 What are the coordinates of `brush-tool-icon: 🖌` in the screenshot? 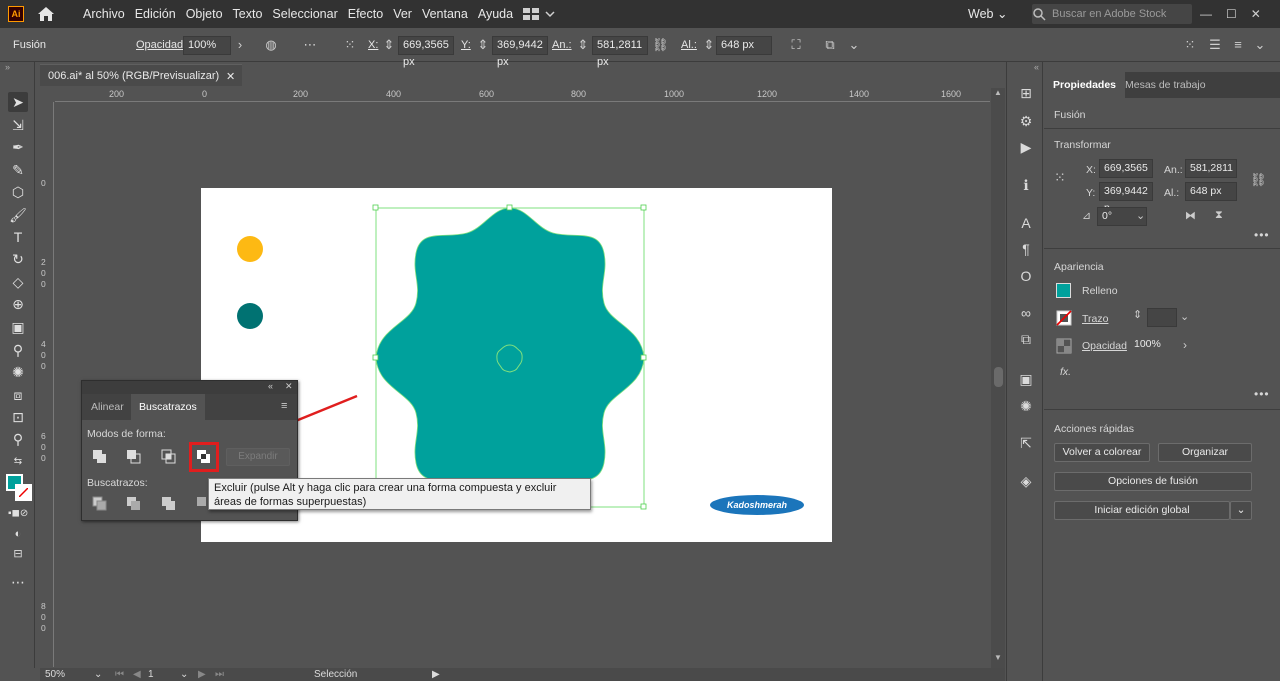 It's located at (18, 215).